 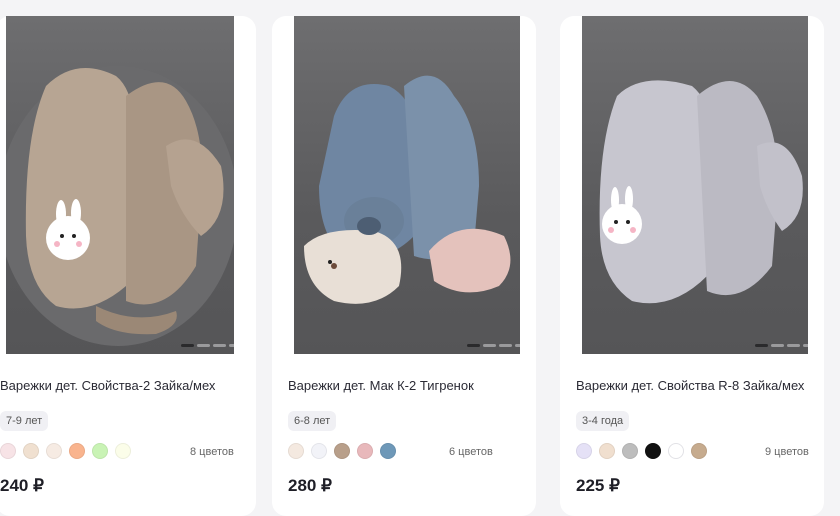 What do you see at coordinates (212, 452) in the screenshot?
I see `colors-count: 8 цветов` at bounding box center [212, 452].